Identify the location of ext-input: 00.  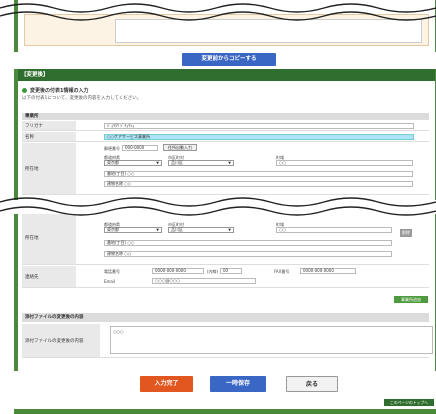
(231, 271).